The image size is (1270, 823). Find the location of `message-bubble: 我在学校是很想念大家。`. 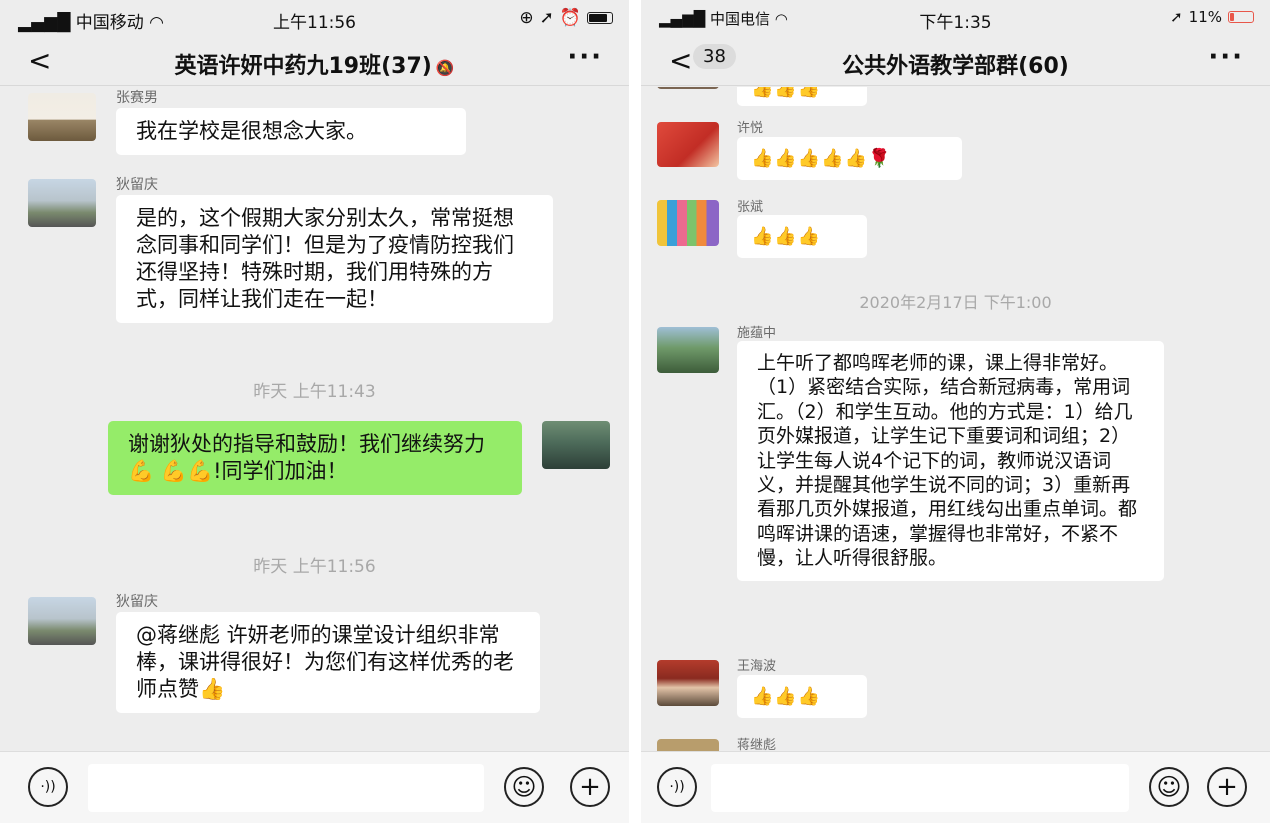

message-bubble: 我在学校是很想念大家。 is located at coordinates (291, 131).